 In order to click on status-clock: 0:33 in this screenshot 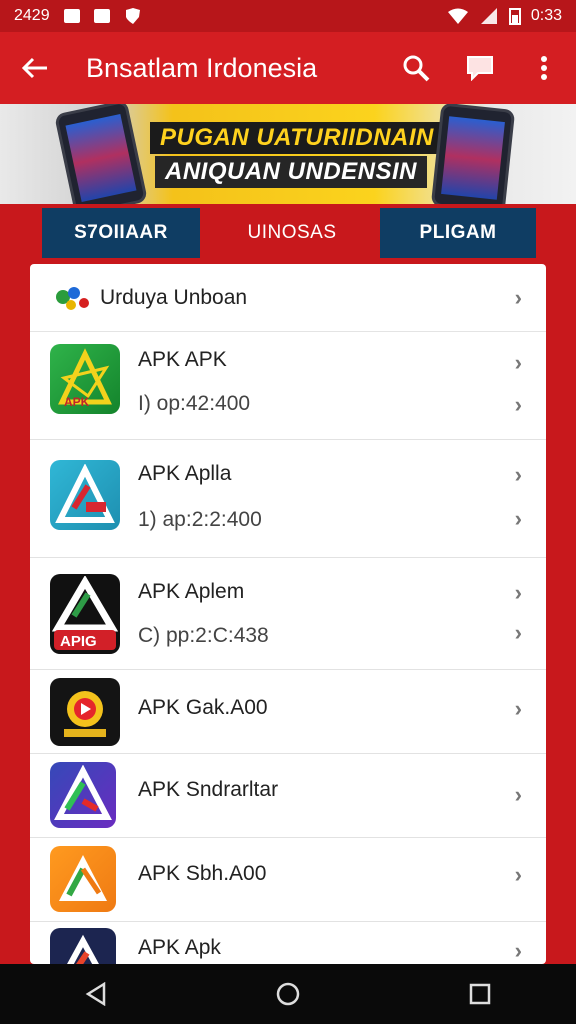, I will do `click(546, 15)`.